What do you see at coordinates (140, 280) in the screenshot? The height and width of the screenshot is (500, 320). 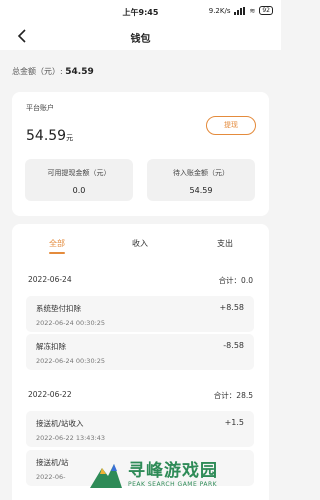 I see `group-header: 2022-06-24 合计：0.0` at bounding box center [140, 280].